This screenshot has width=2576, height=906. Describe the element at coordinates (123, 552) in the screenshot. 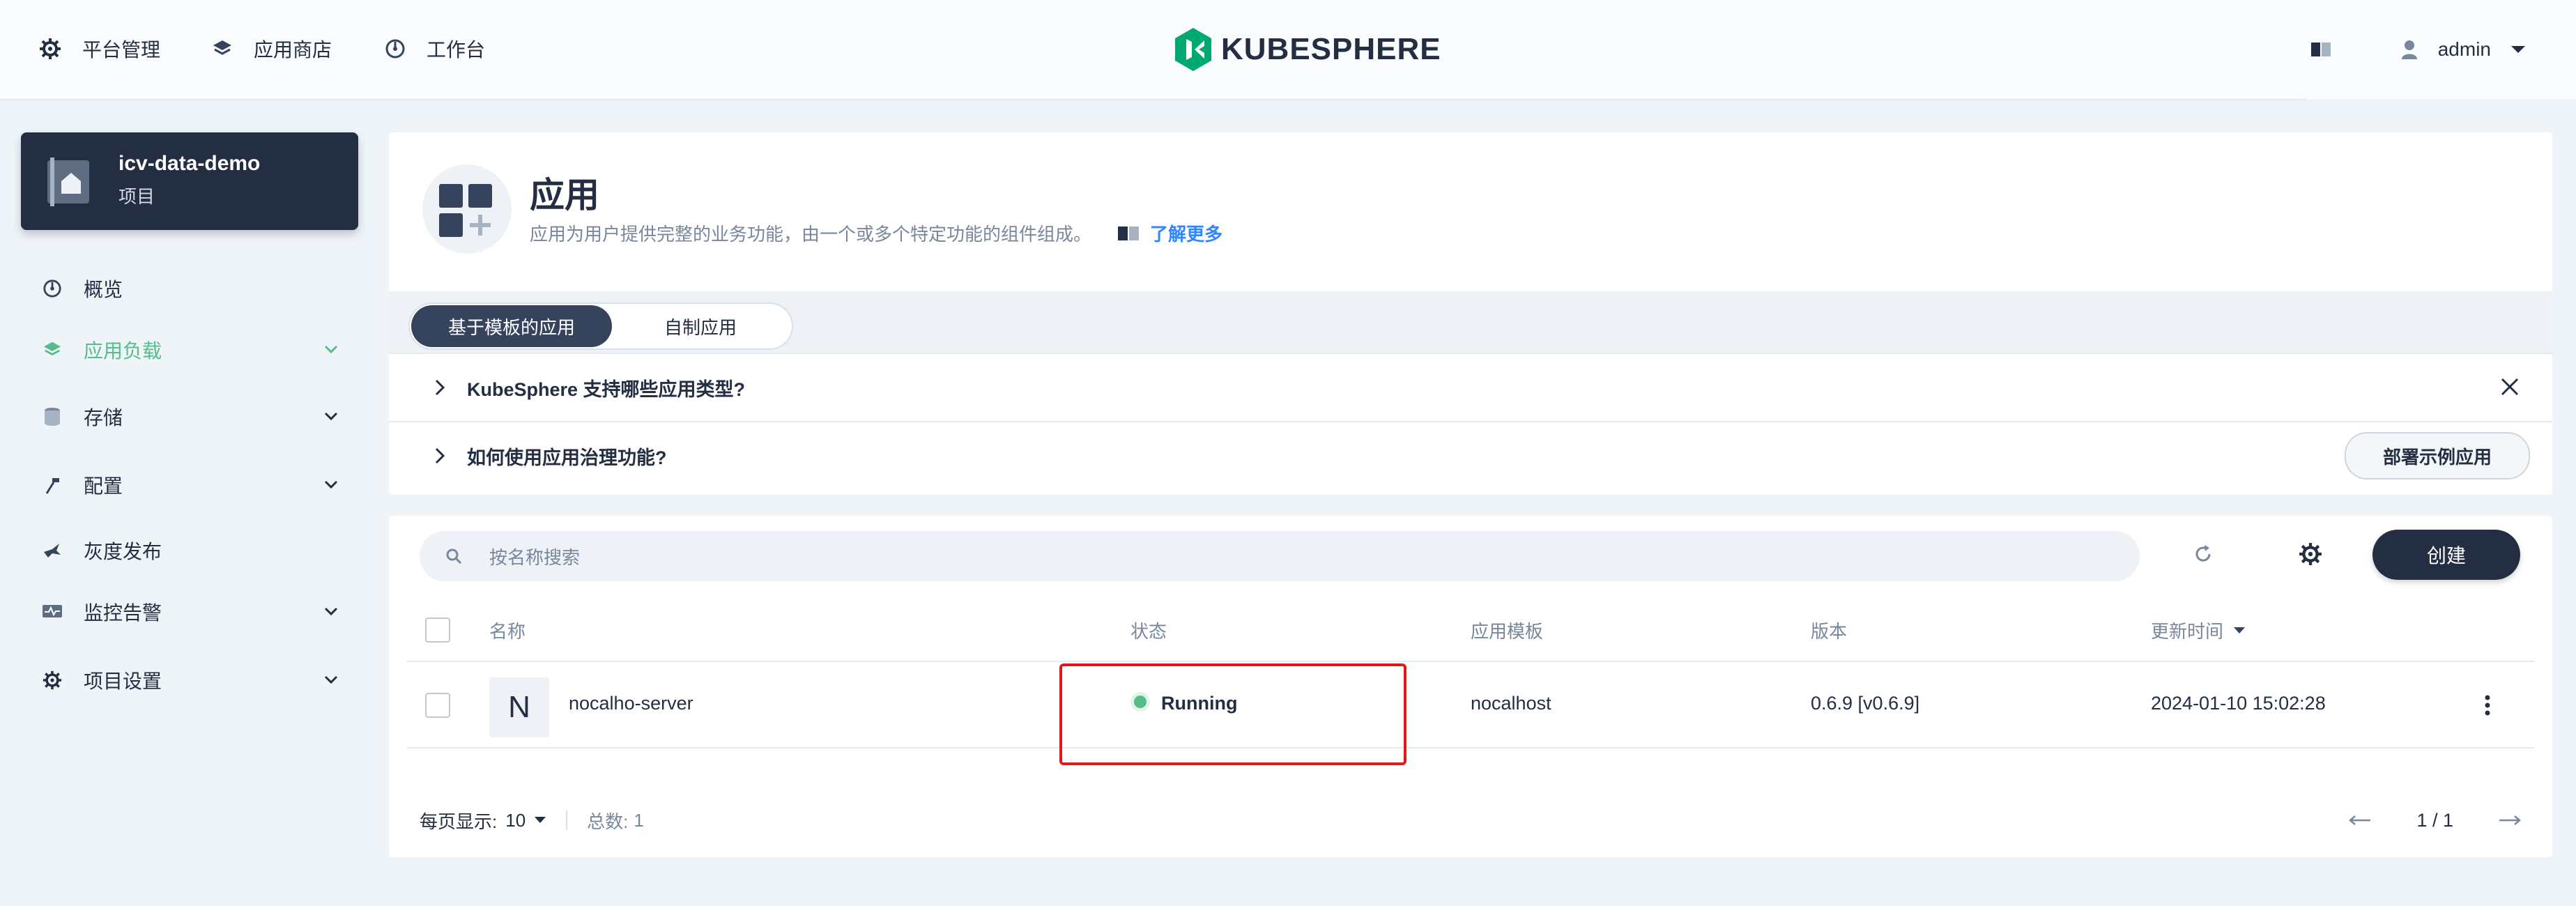

I see `sidebar-item-label: 灰度发布` at that location.